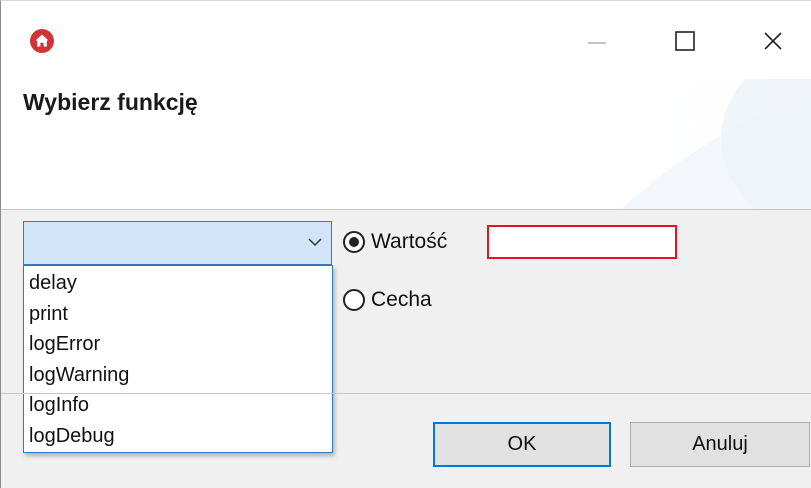 The image size is (811, 488). I want to click on list-item-logwarning: logWarning, so click(79, 375).